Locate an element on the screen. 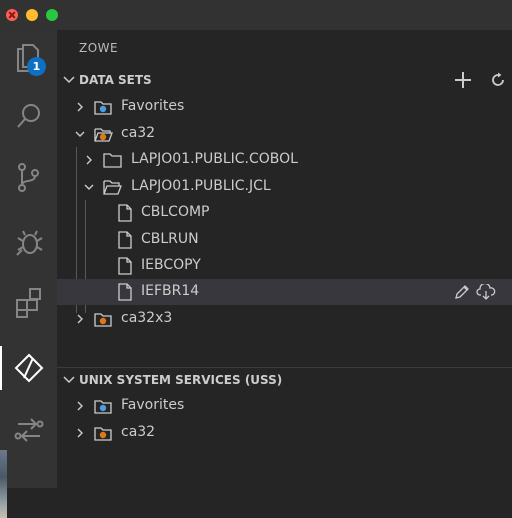 The image size is (512, 518). pull-requests-icon is located at coordinates (28, 430).